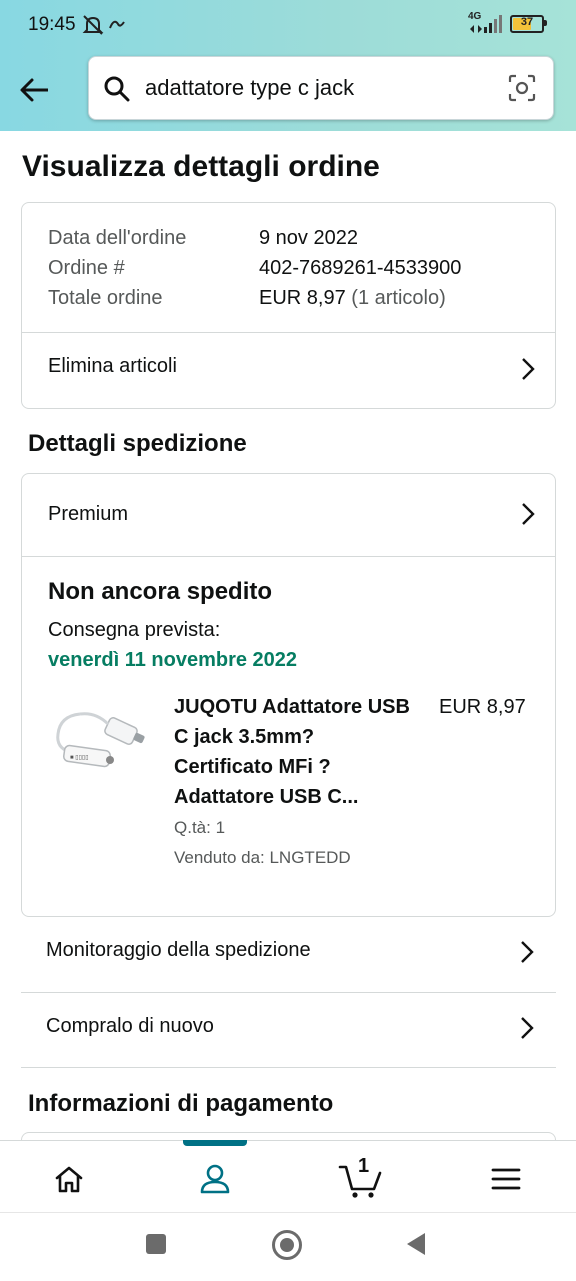 The width and height of the screenshot is (576, 1281). What do you see at coordinates (181, 1103) in the screenshot?
I see `payment-section-title: Informazioni di pagamento` at bounding box center [181, 1103].